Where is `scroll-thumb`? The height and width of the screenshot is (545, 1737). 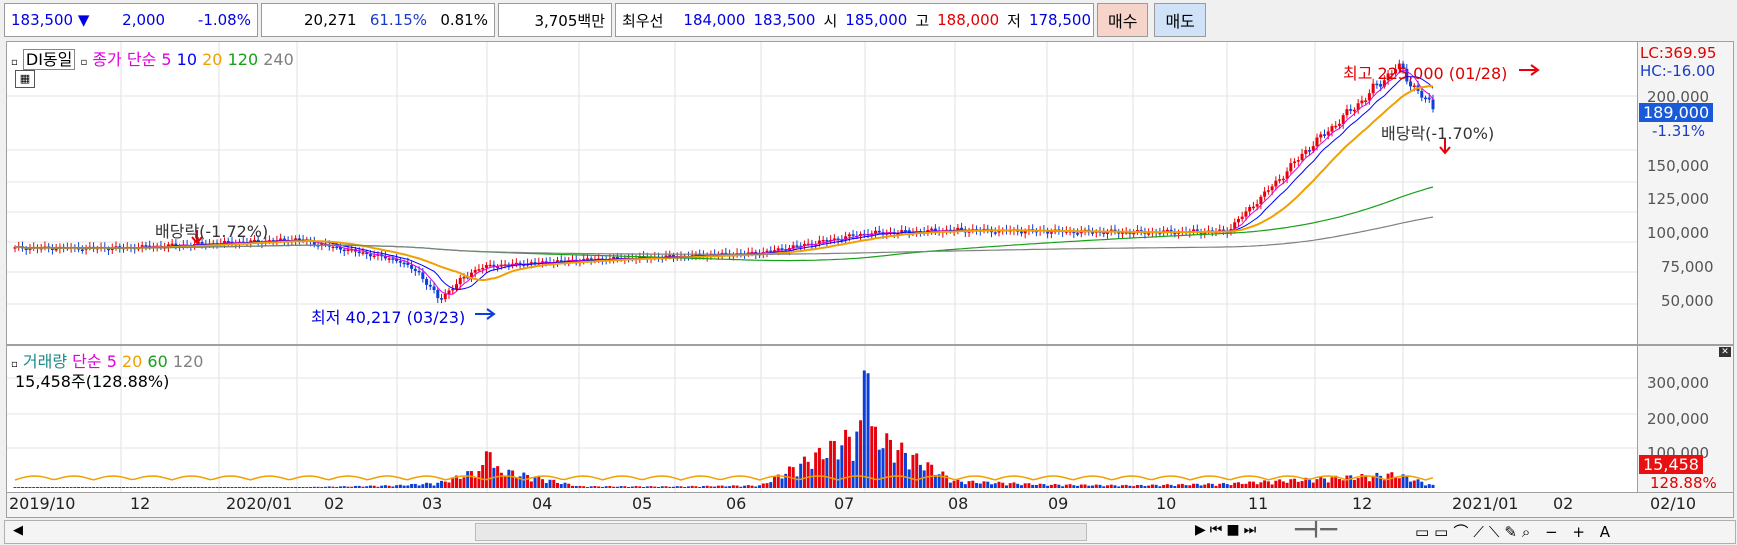
scroll-thumb is located at coordinates (781, 532).